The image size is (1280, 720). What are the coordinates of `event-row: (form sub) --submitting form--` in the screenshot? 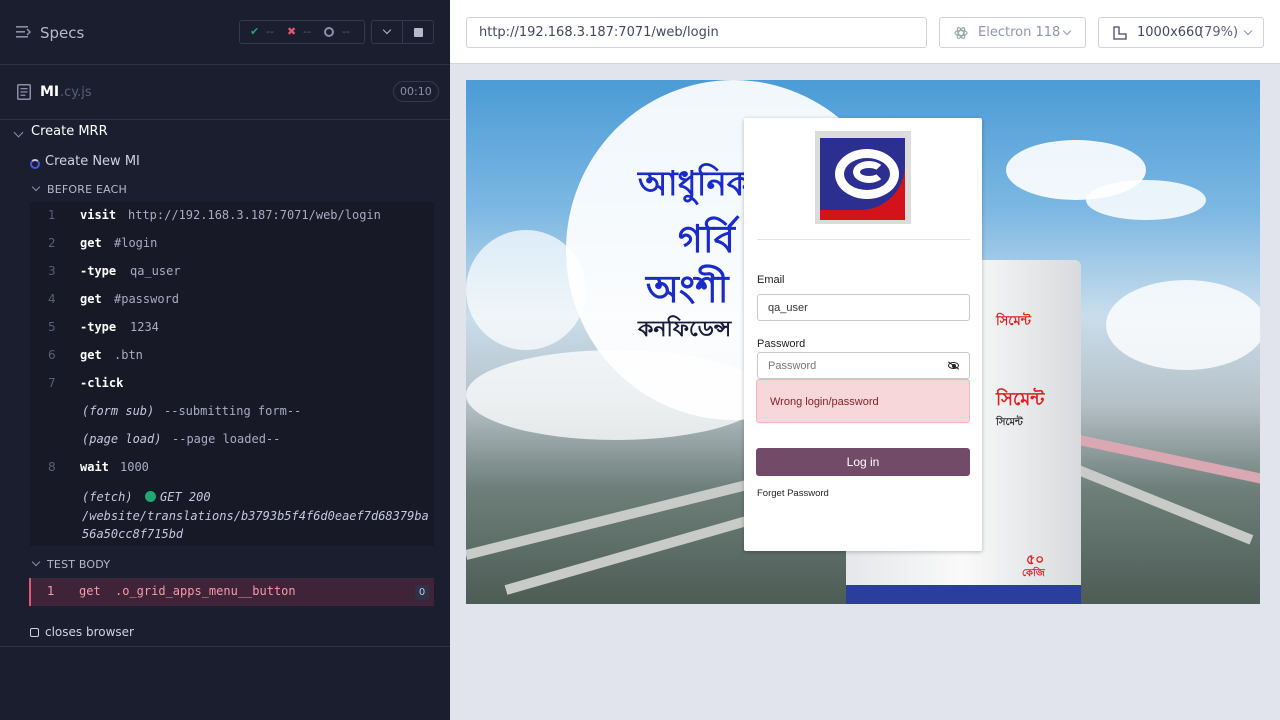 It's located at (232, 412).